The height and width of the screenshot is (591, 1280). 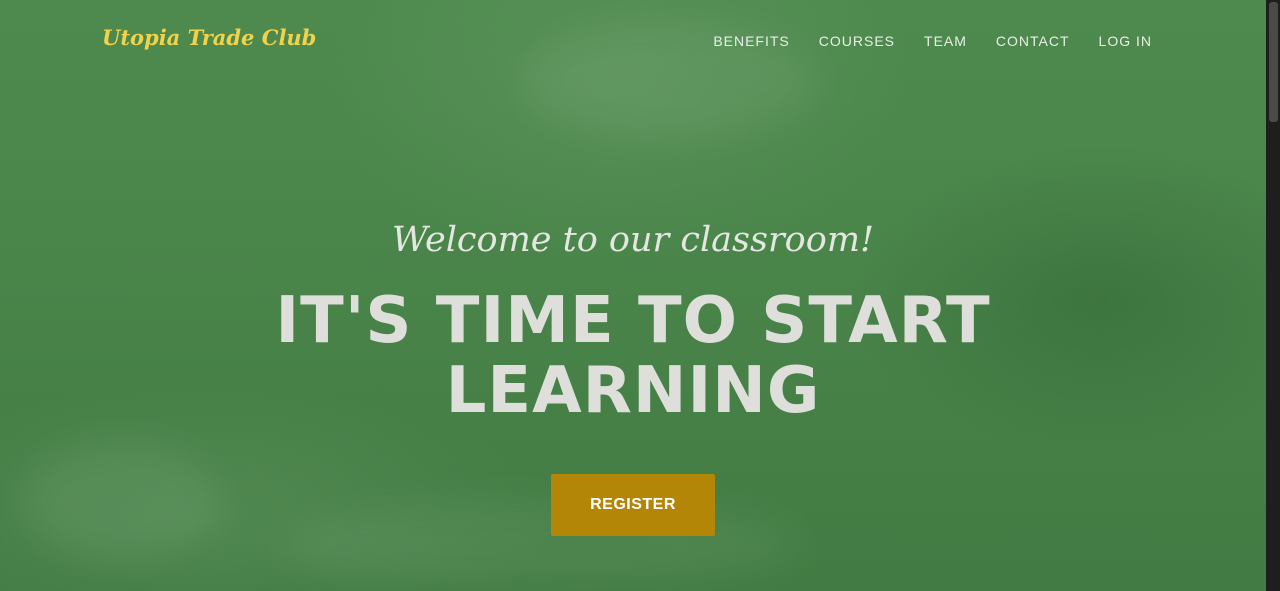 What do you see at coordinates (633, 240) in the screenshot?
I see `welcome-subheading: Welcome to our classroom!` at bounding box center [633, 240].